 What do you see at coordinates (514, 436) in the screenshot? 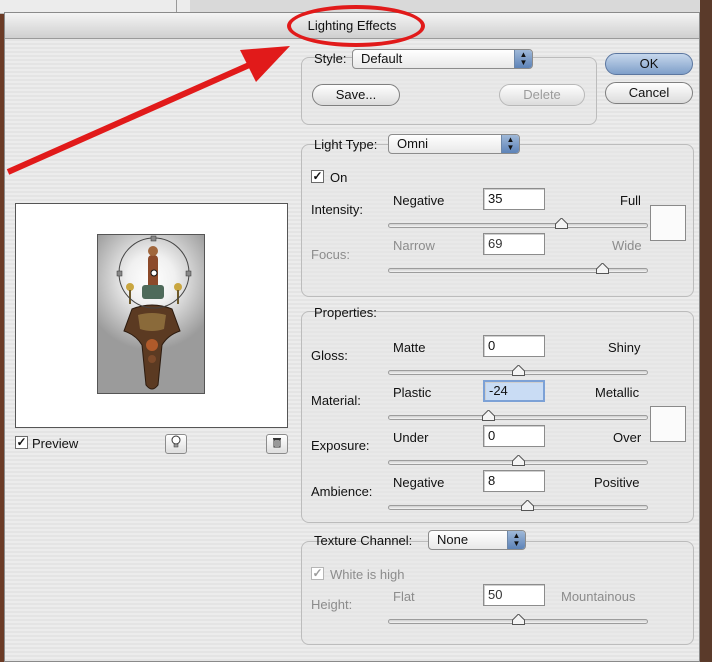
I see `exposure-field: 0` at bounding box center [514, 436].